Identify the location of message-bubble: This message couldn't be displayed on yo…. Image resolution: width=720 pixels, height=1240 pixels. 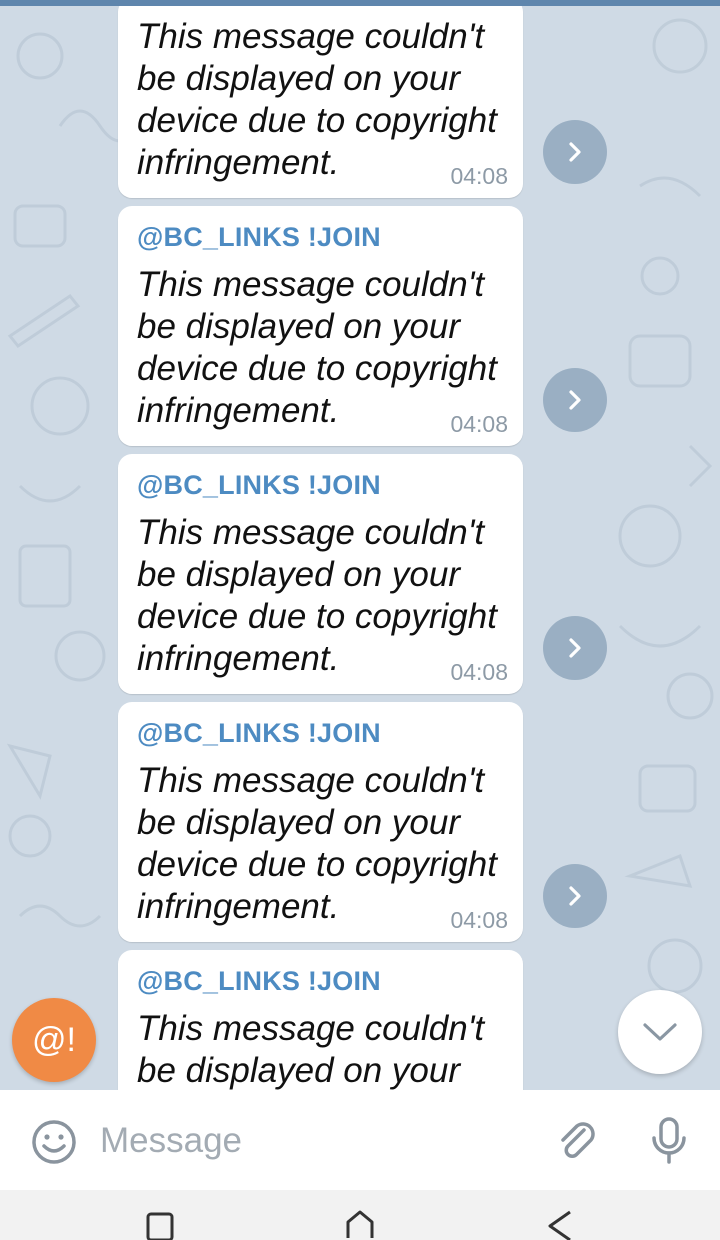
(320, 102).